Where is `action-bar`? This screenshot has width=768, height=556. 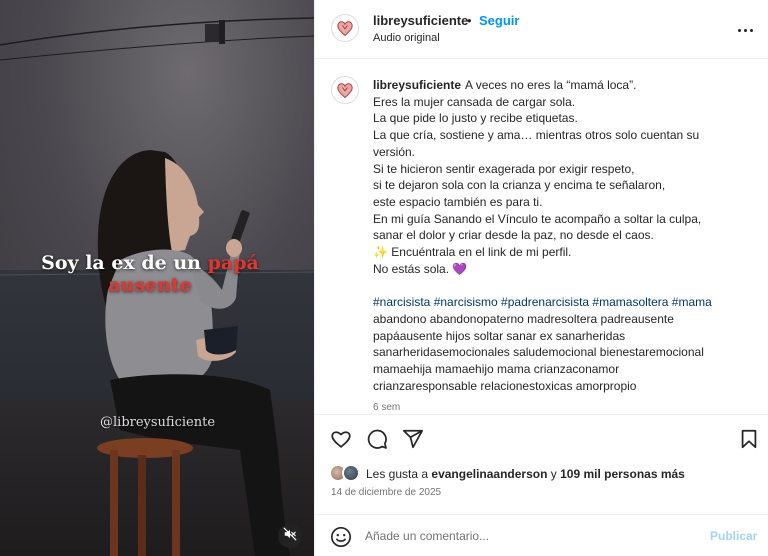
action-bar is located at coordinates (541, 440).